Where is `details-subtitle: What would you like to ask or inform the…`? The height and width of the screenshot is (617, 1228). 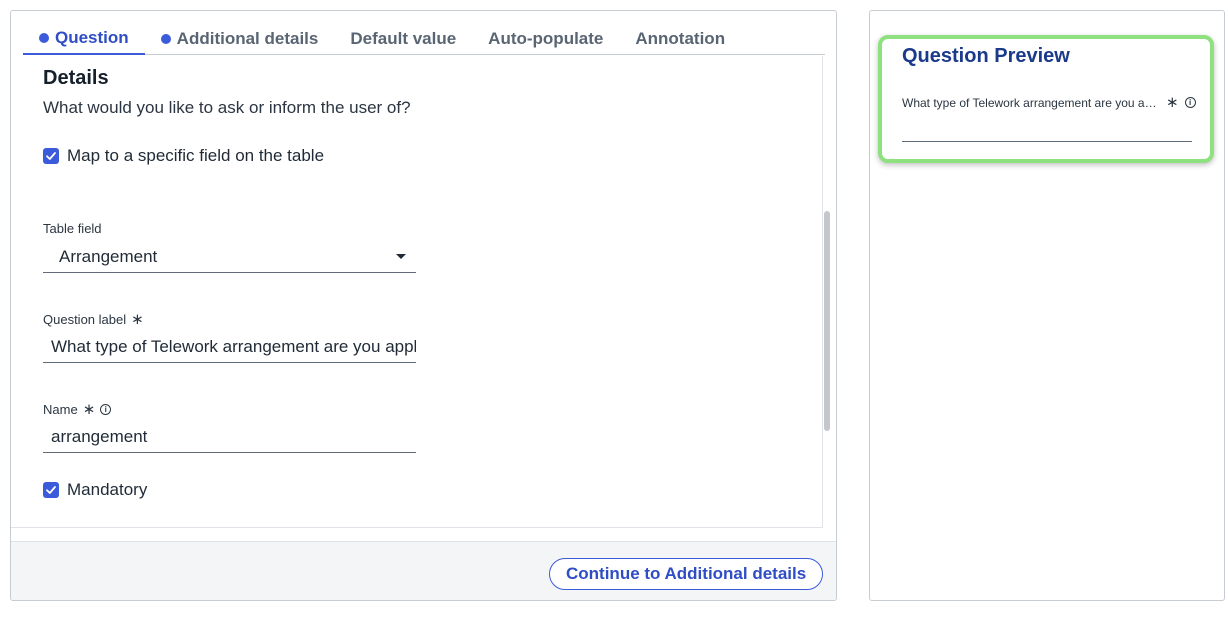
details-subtitle: What would you like to ask or inform the… is located at coordinates (227, 107).